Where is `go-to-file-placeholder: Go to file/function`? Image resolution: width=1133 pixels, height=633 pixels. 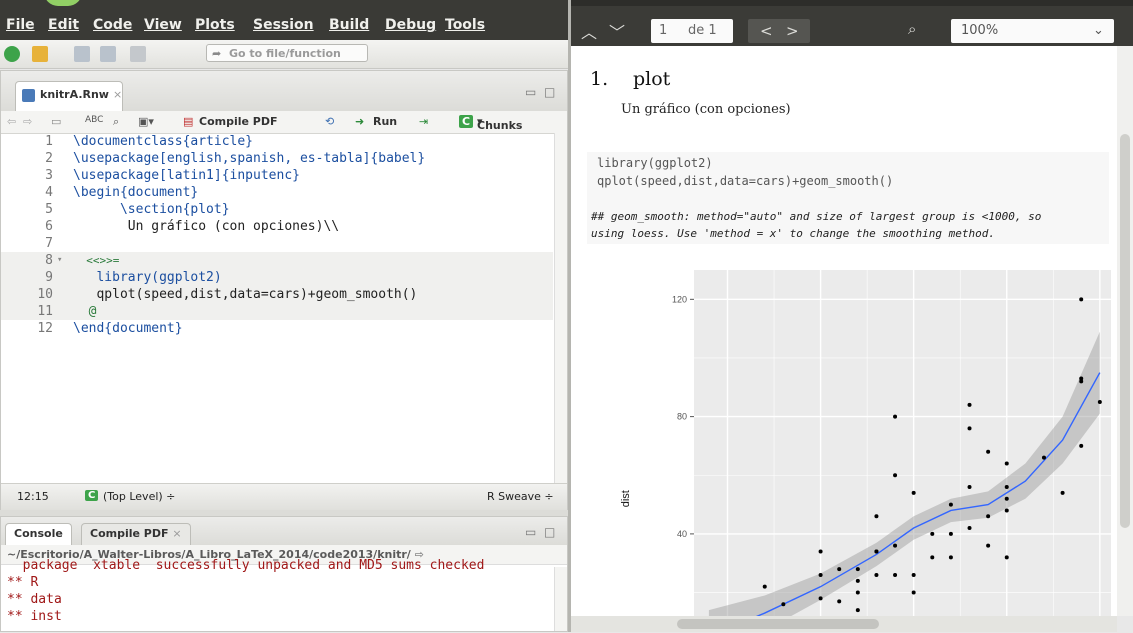
go-to-file-placeholder: Go to file/function is located at coordinates (285, 53).